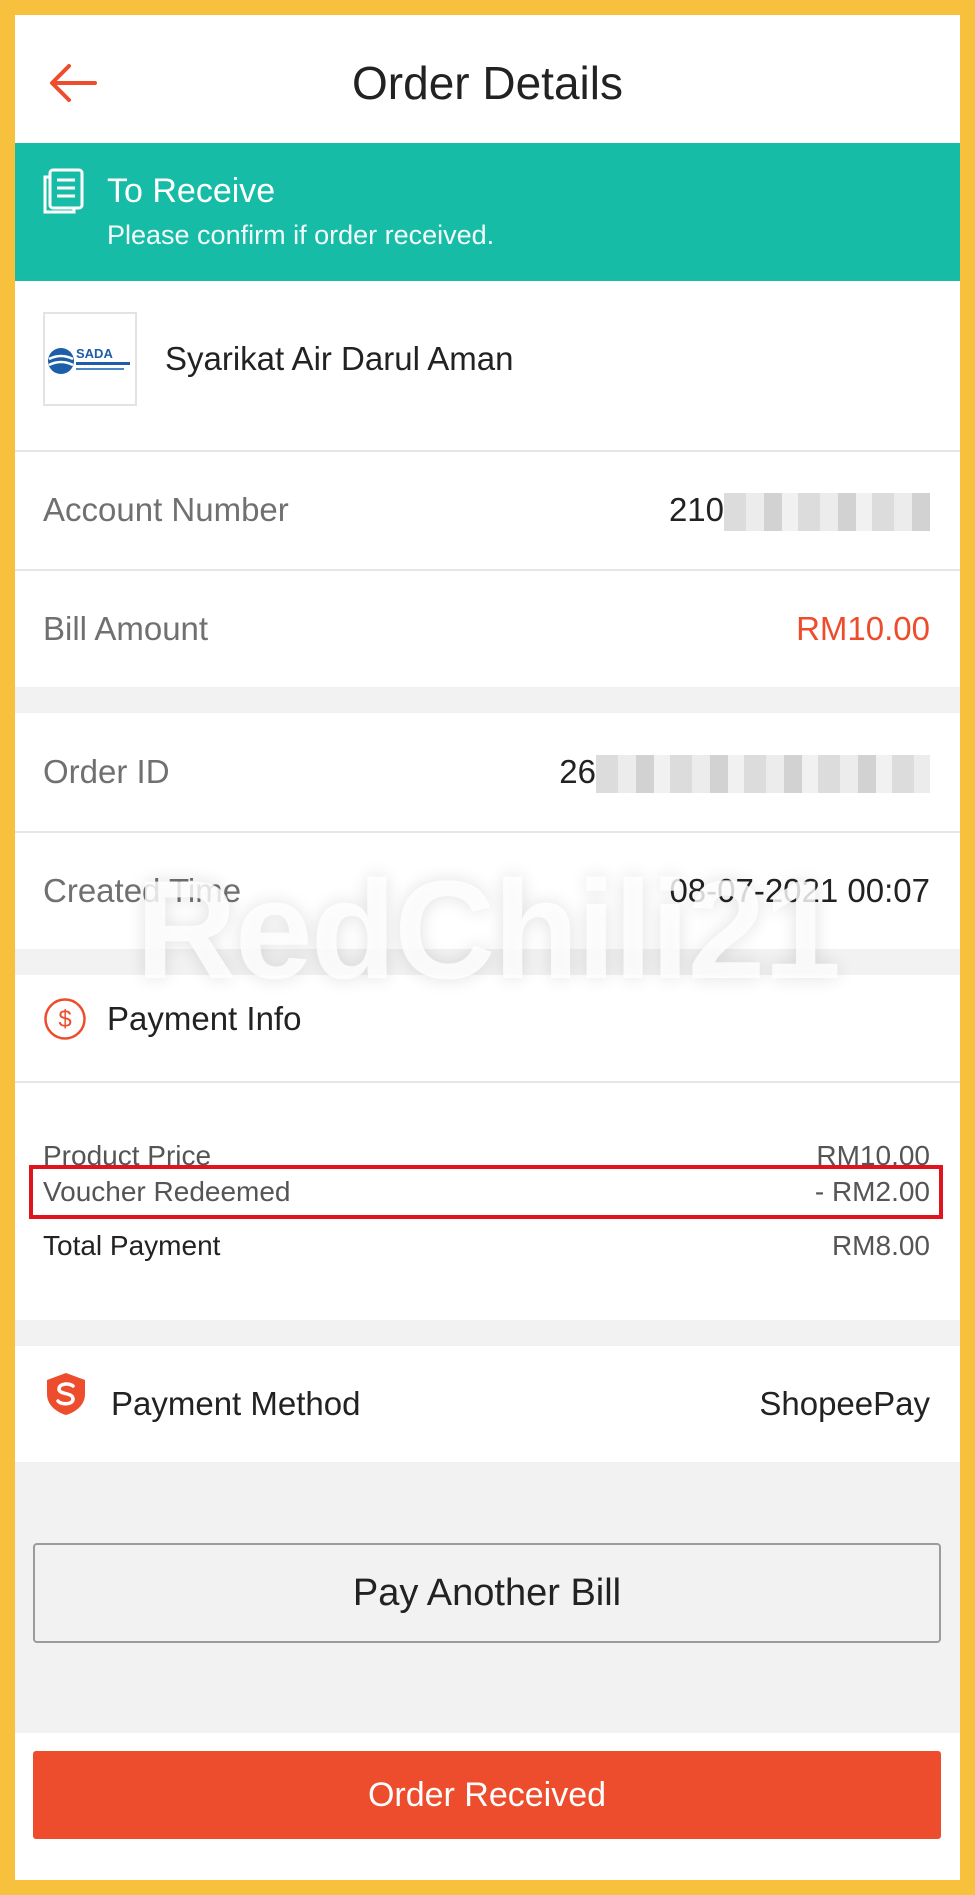 The image size is (975, 1895). Describe the element at coordinates (126, 628) in the screenshot. I see `bill-amount-label: Bill Amount` at that location.